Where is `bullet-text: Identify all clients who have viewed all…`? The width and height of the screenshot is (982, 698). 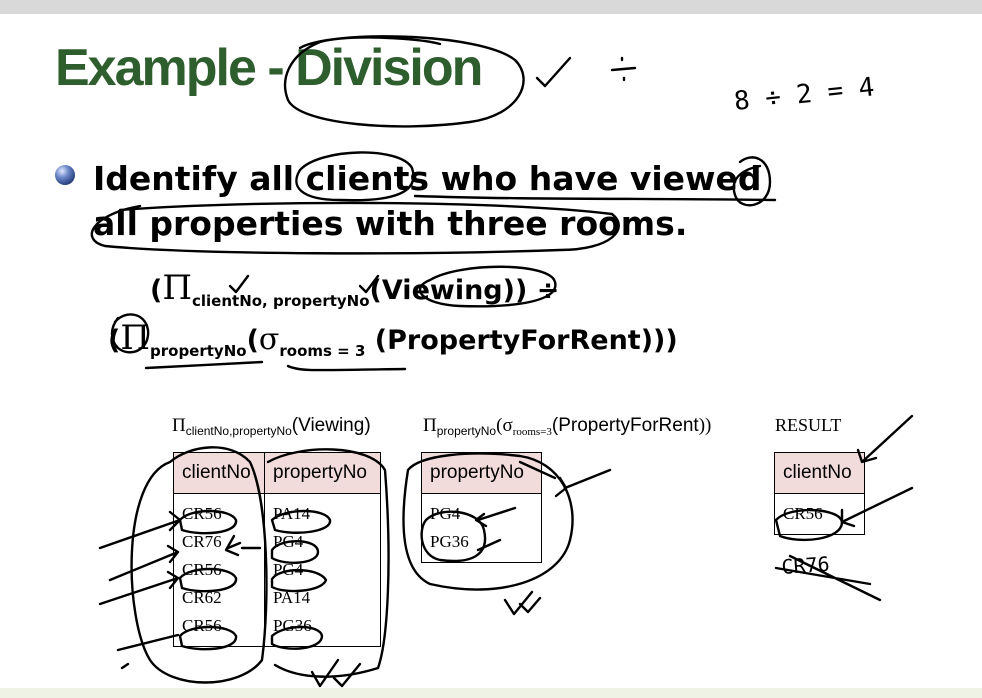
bullet-text: Identify all clients who have viewed all… is located at coordinates (427, 201).